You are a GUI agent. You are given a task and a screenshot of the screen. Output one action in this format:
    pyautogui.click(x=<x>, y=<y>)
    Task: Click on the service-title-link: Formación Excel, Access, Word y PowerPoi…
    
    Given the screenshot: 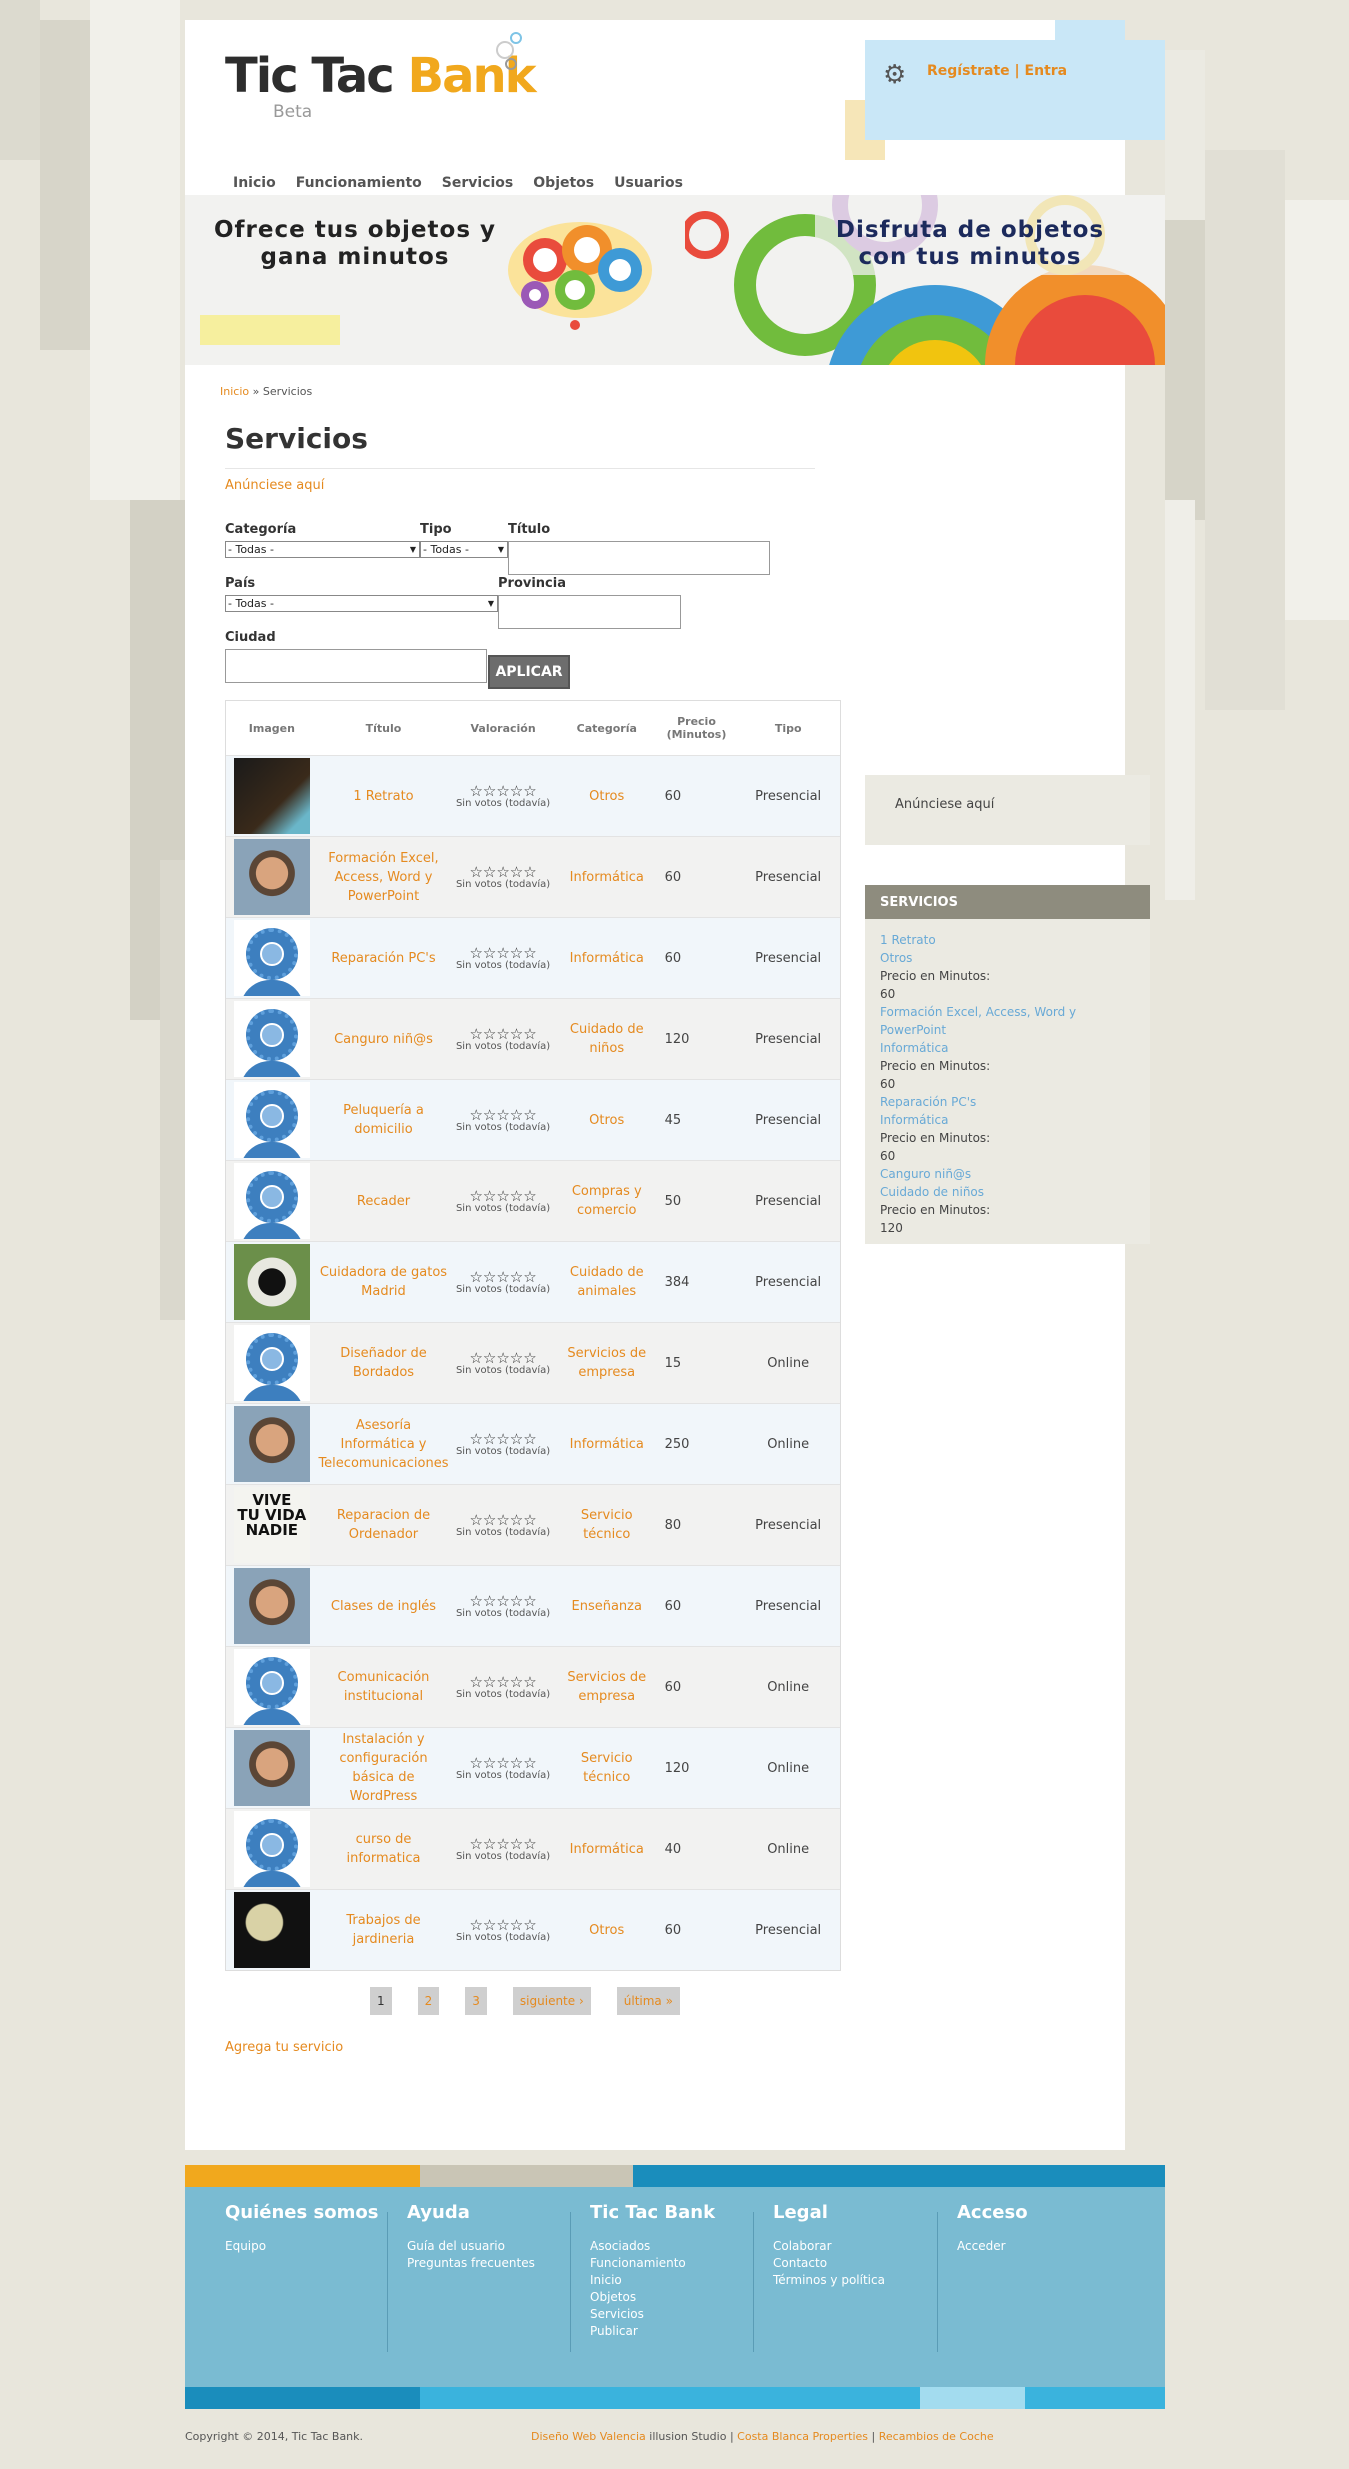 What is the action you would take?
    pyautogui.click(x=383, y=877)
    